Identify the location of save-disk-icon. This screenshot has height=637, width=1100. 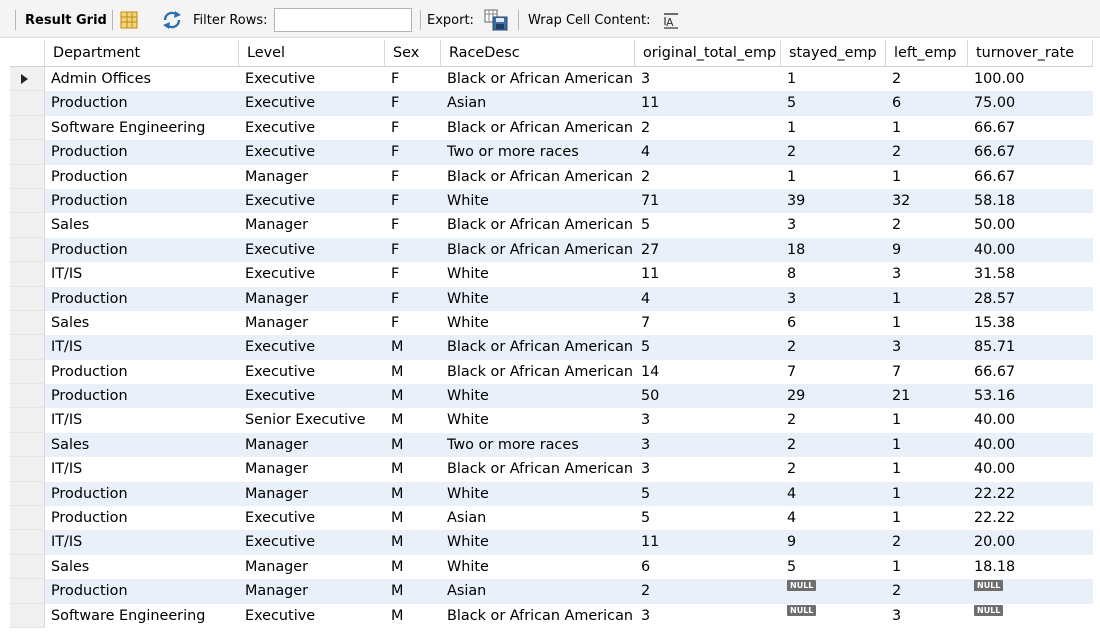
(496, 22).